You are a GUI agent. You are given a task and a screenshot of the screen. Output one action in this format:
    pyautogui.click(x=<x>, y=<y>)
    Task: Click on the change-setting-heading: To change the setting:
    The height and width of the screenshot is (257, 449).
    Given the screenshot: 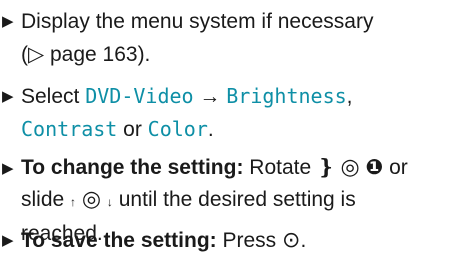 What is the action you would take?
    pyautogui.click(x=132, y=167)
    